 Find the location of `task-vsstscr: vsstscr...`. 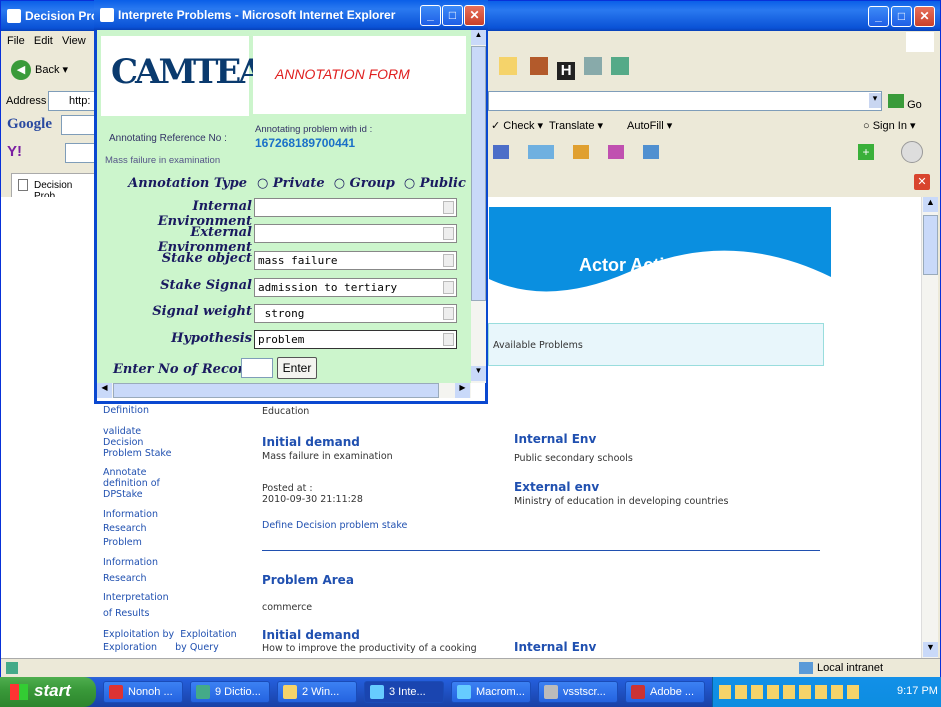

task-vsstscr: vsstscr... is located at coordinates (578, 692).